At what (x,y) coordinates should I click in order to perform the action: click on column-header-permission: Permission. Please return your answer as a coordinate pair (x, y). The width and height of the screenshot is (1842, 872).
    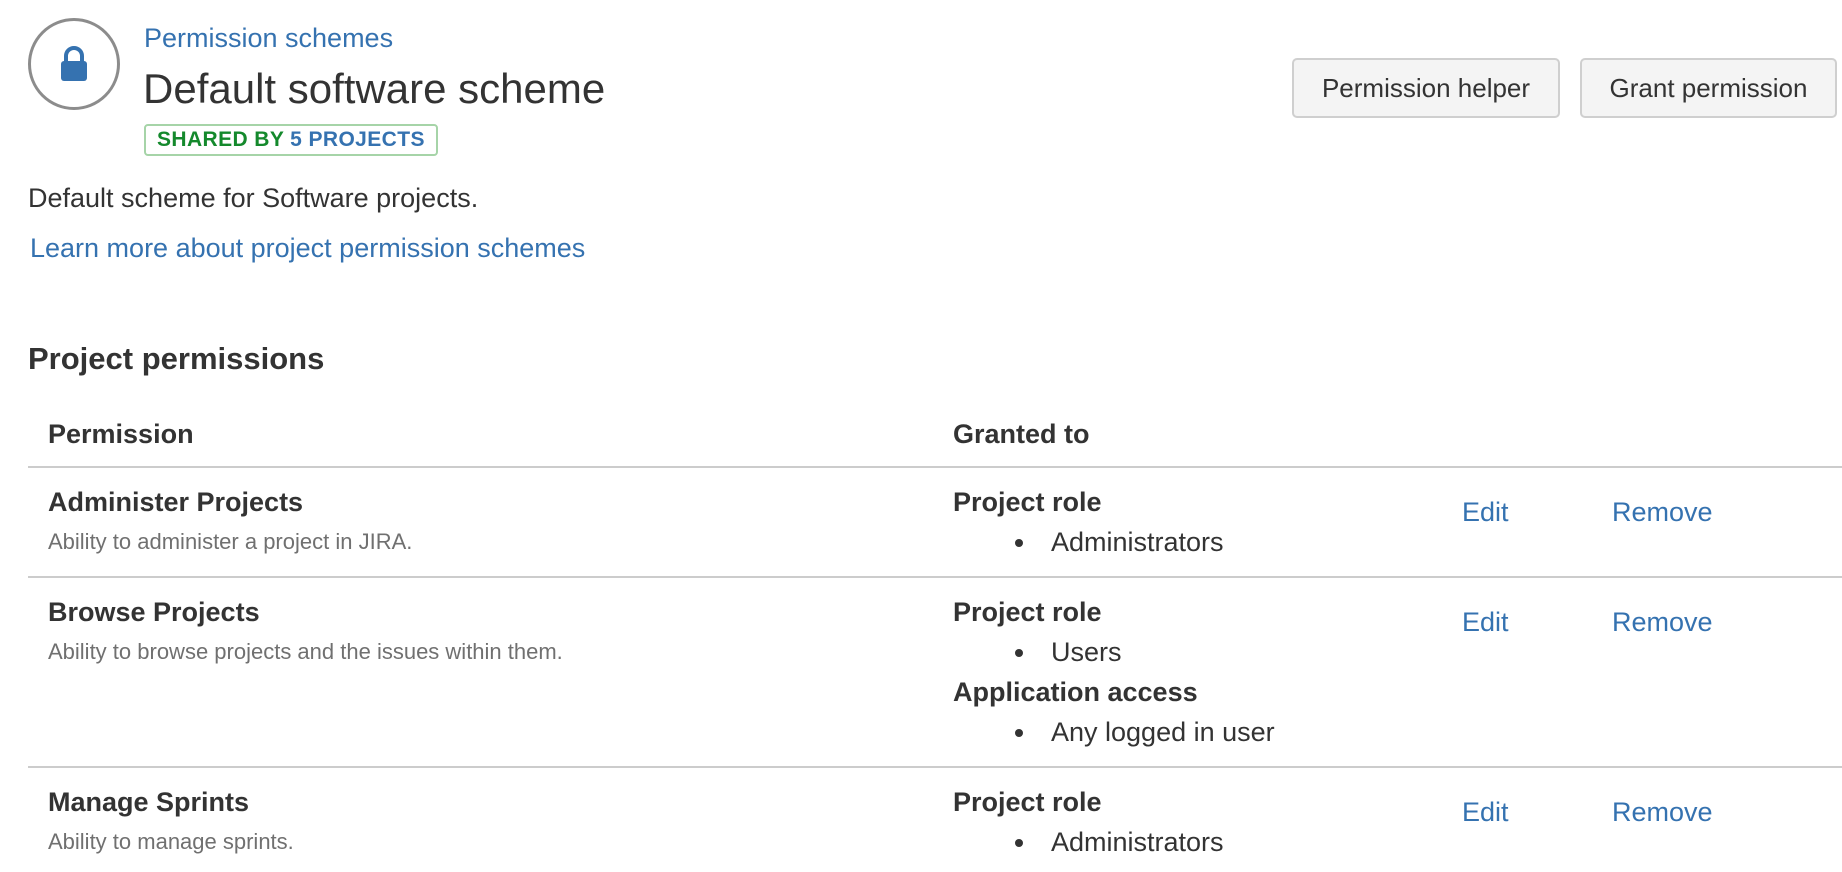
    Looking at the image, I should click on (121, 434).